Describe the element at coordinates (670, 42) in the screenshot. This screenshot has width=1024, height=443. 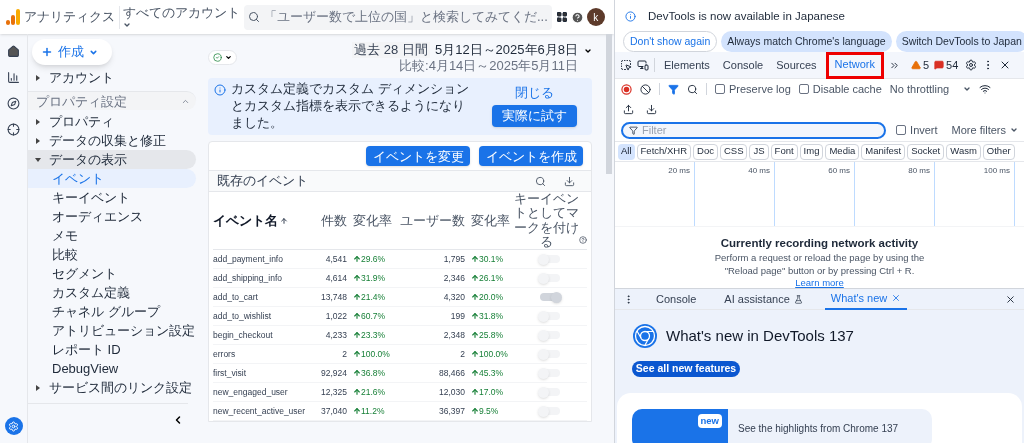
I see `notice-button: Don't show again` at that location.